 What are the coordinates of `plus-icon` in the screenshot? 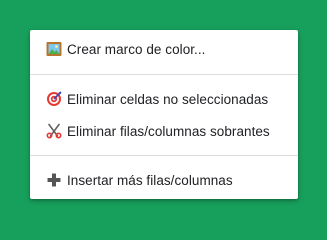 It's located at (54, 180).